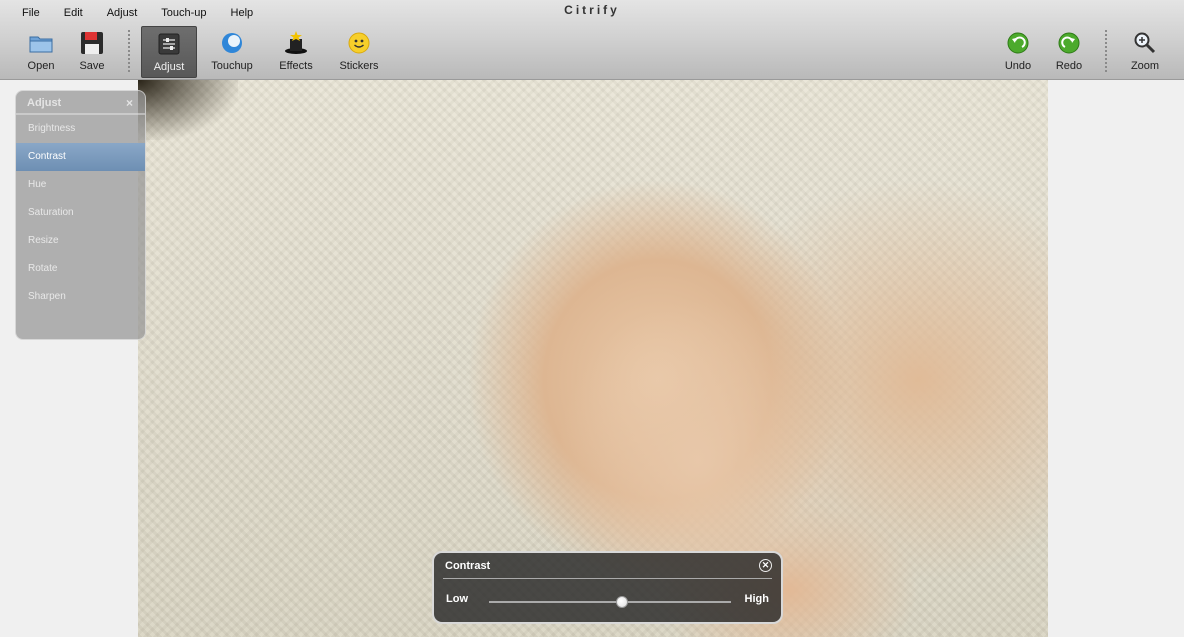  I want to click on menu-file: File, so click(31, 13).